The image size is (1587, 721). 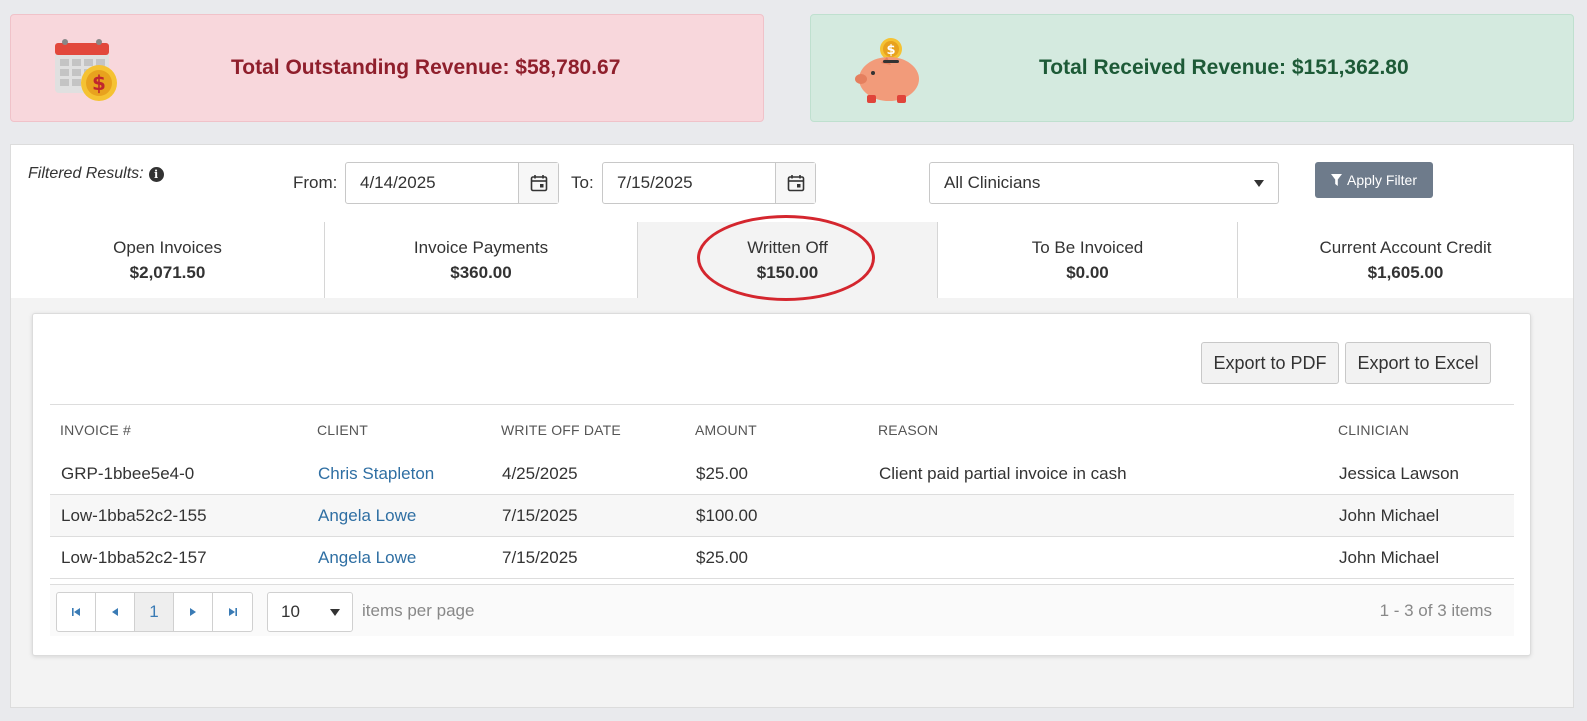 What do you see at coordinates (1336, 180) in the screenshot?
I see `filter-icon` at bounding box center [1336, 180].